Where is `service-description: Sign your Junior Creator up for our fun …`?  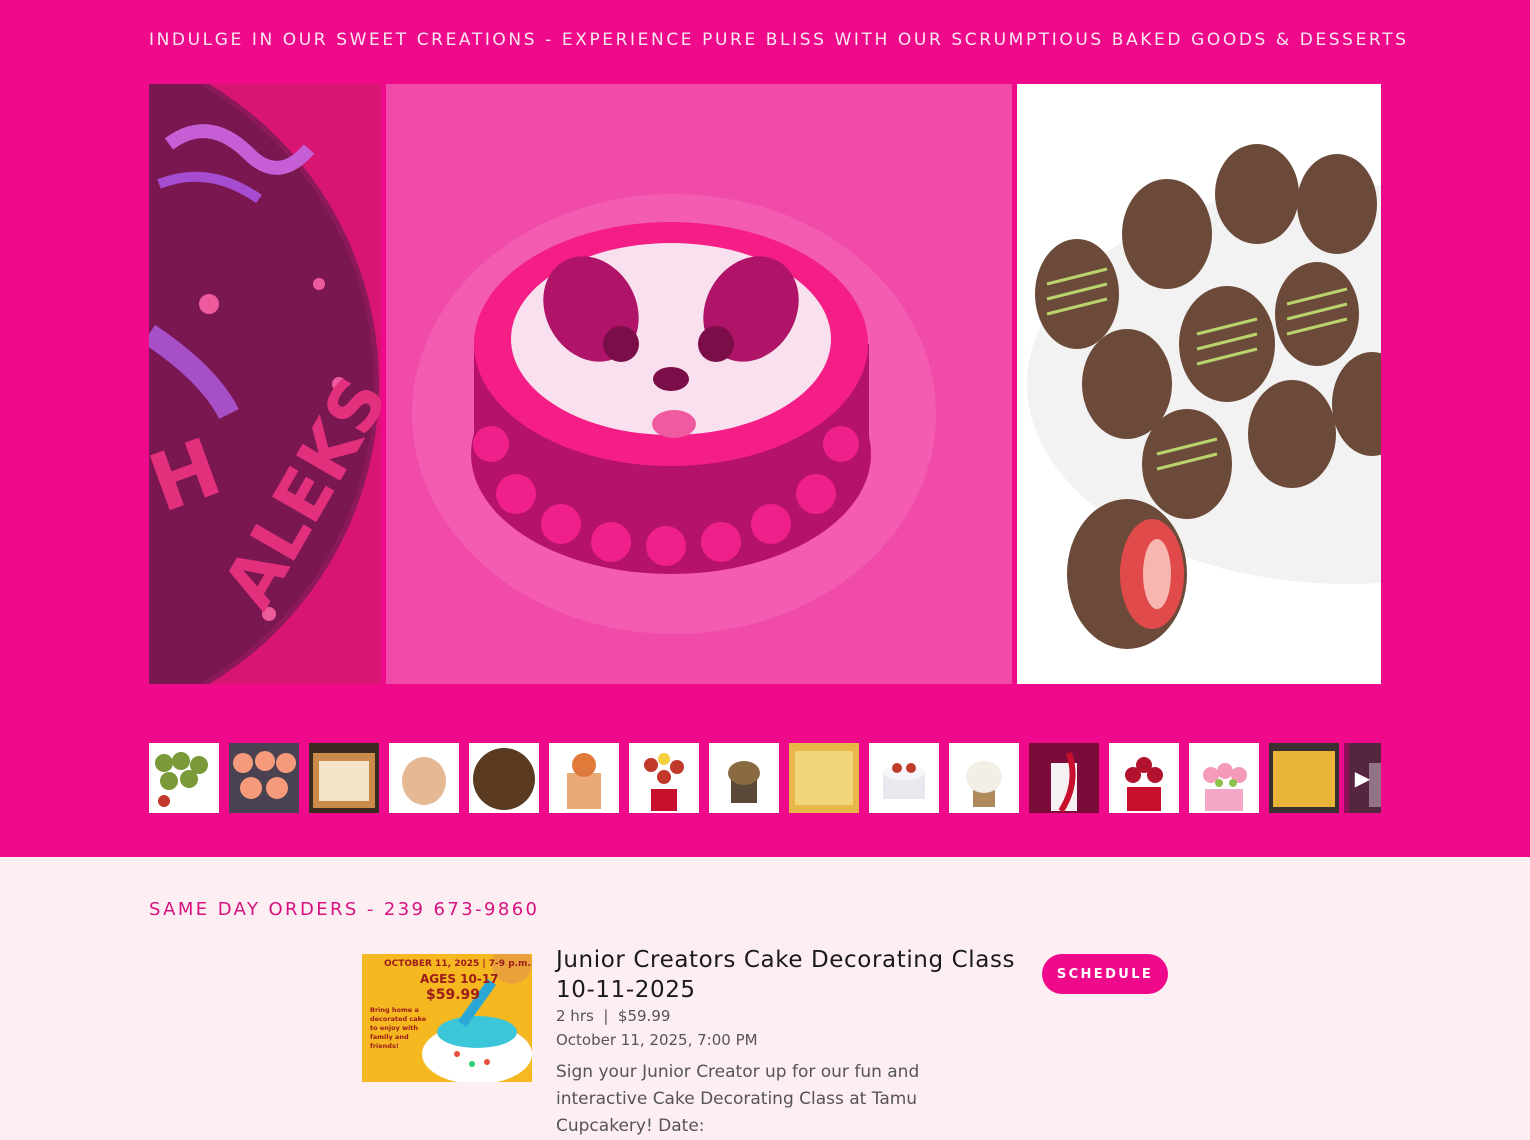 service-description: Sign your Junior Creator up for our fun … is located at coordinates (738, 1099).